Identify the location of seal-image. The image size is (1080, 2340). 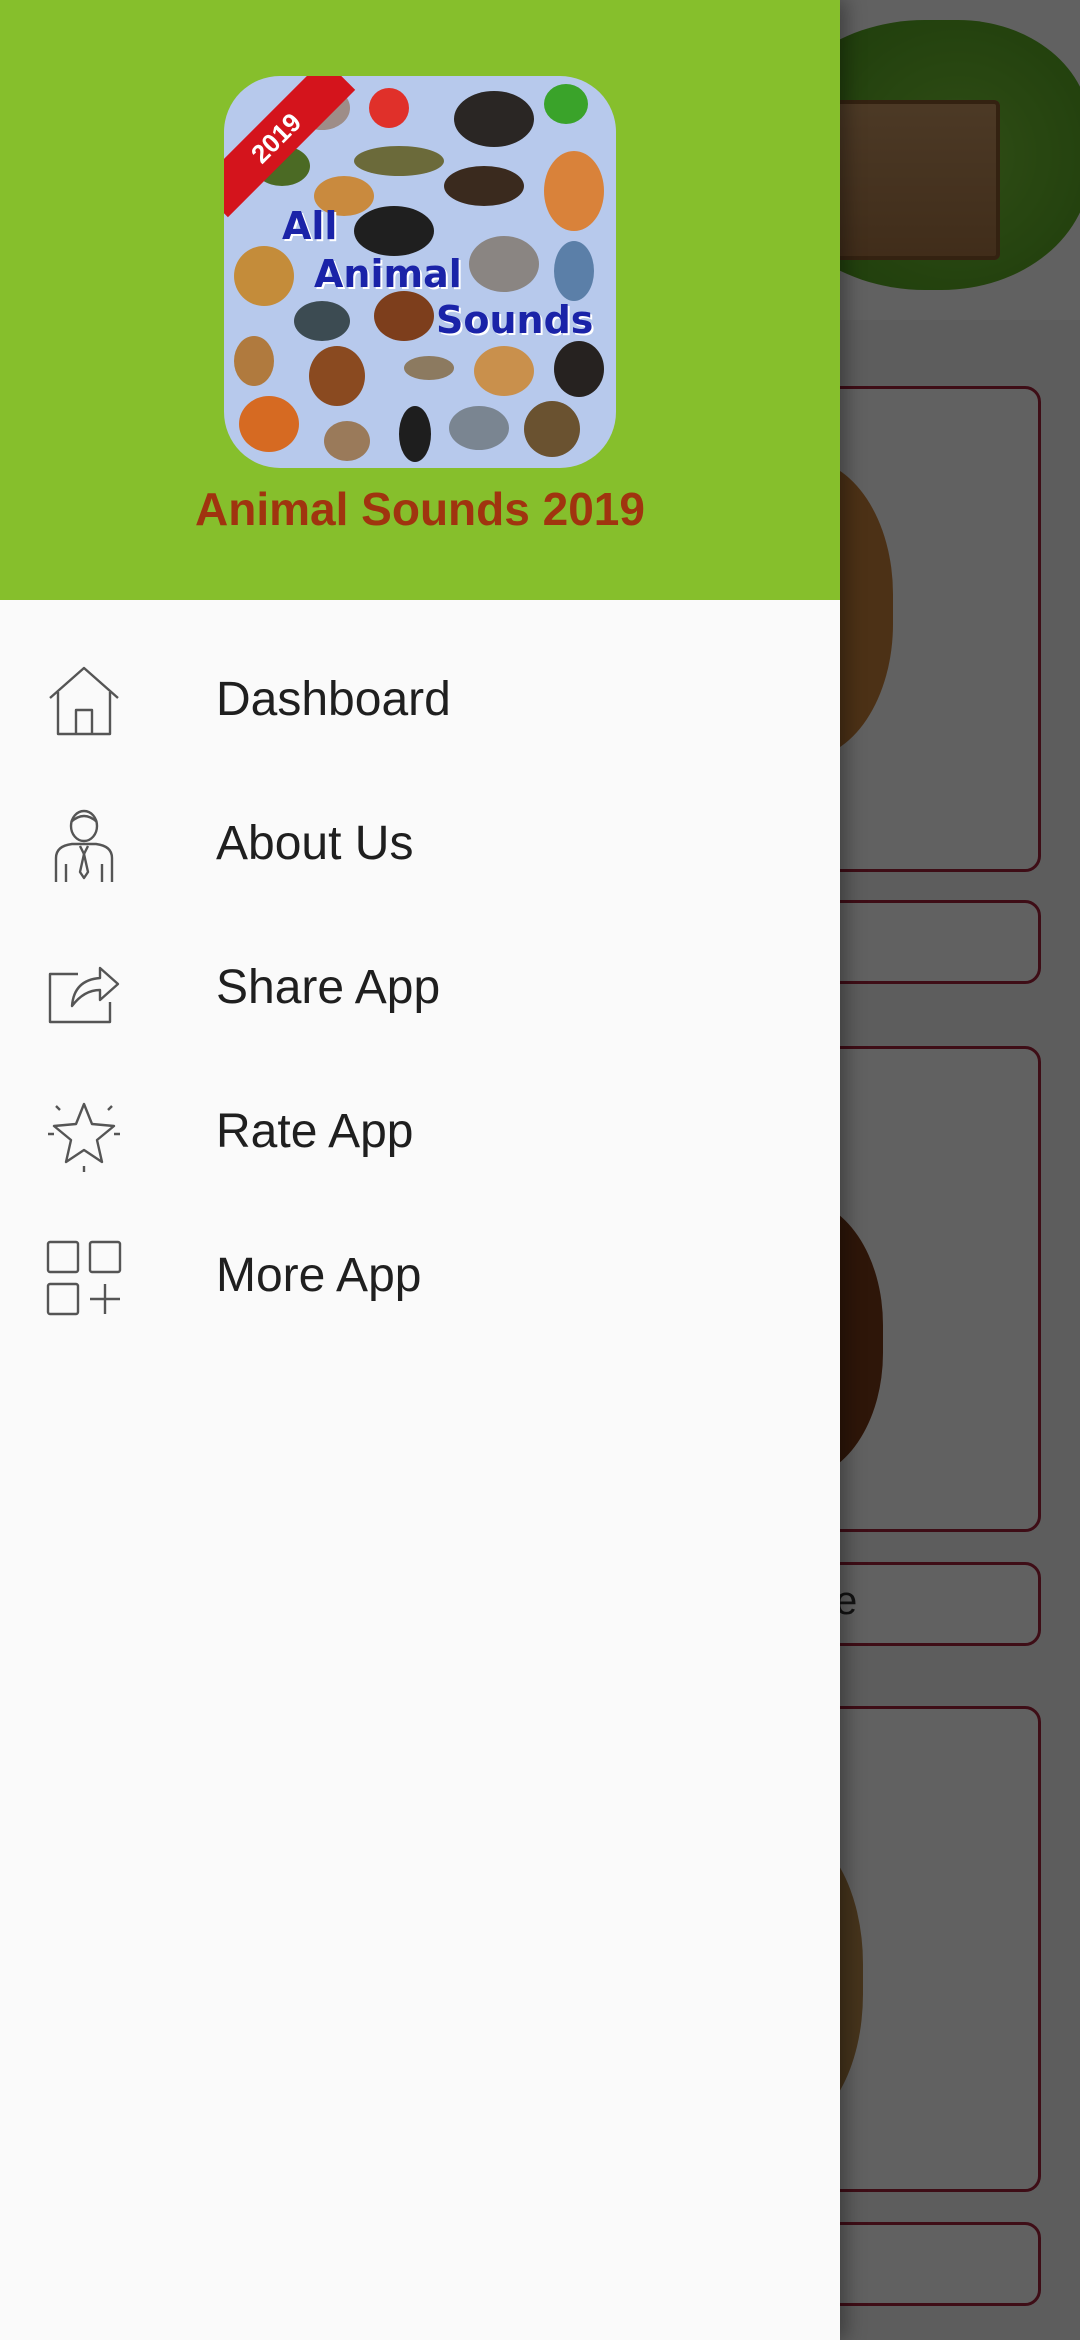
(322, 321).